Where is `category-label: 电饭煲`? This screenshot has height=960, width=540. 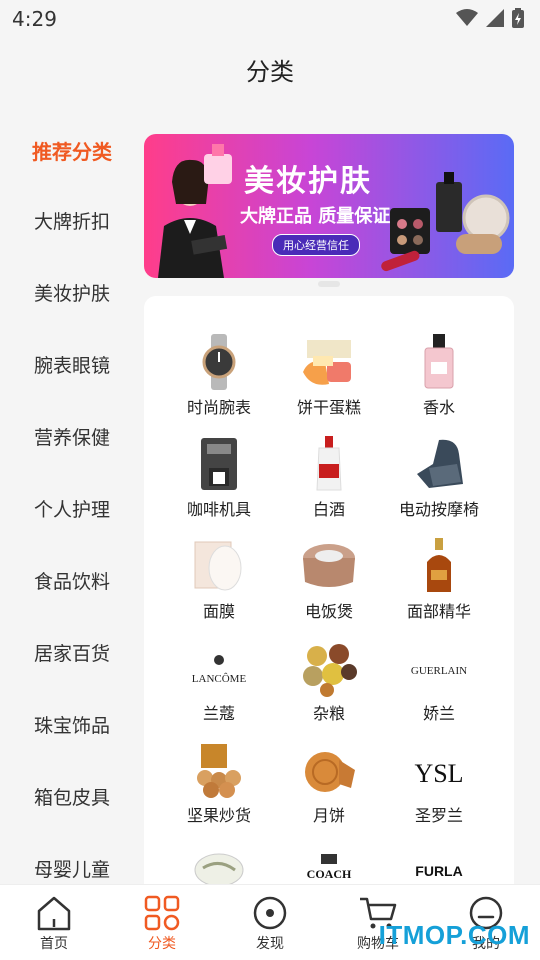
category-label: 电饭煲 is located at coordinates (328, 611).